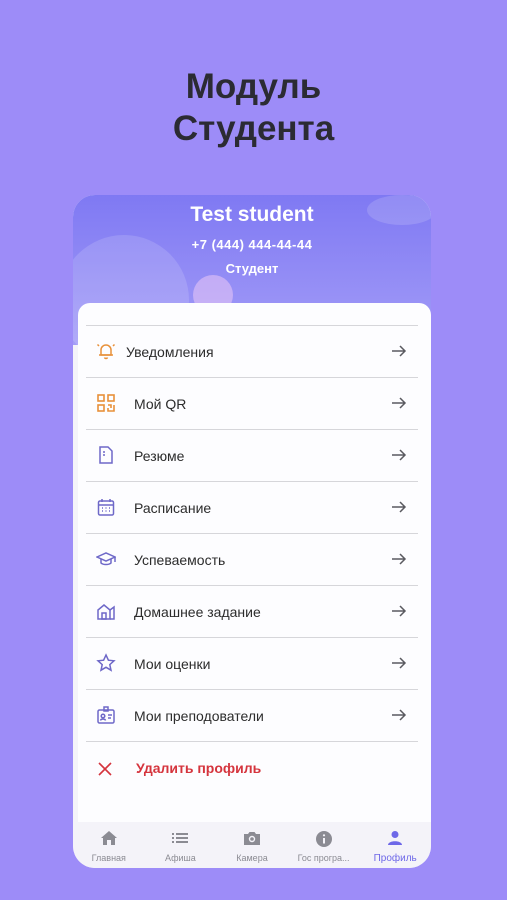 This screenshot has width=507, height=900. Describe the element at coordinates (252, 404) in the screenshot. I see `menu-item-my-qr: Мой QR` at that location.